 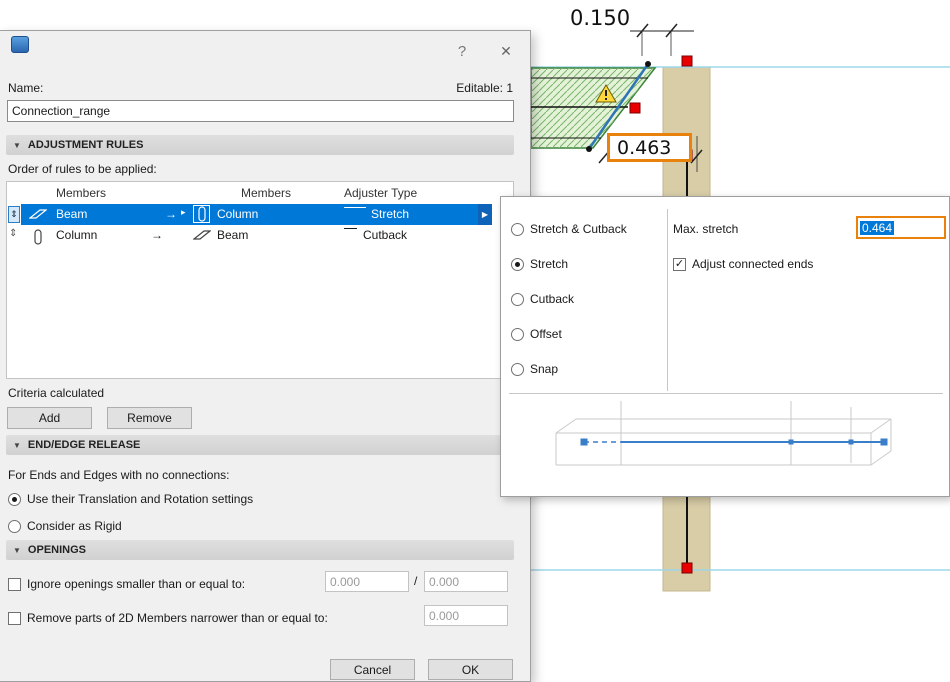 I want to click on help-button: ?, so click(x=462, y=51).